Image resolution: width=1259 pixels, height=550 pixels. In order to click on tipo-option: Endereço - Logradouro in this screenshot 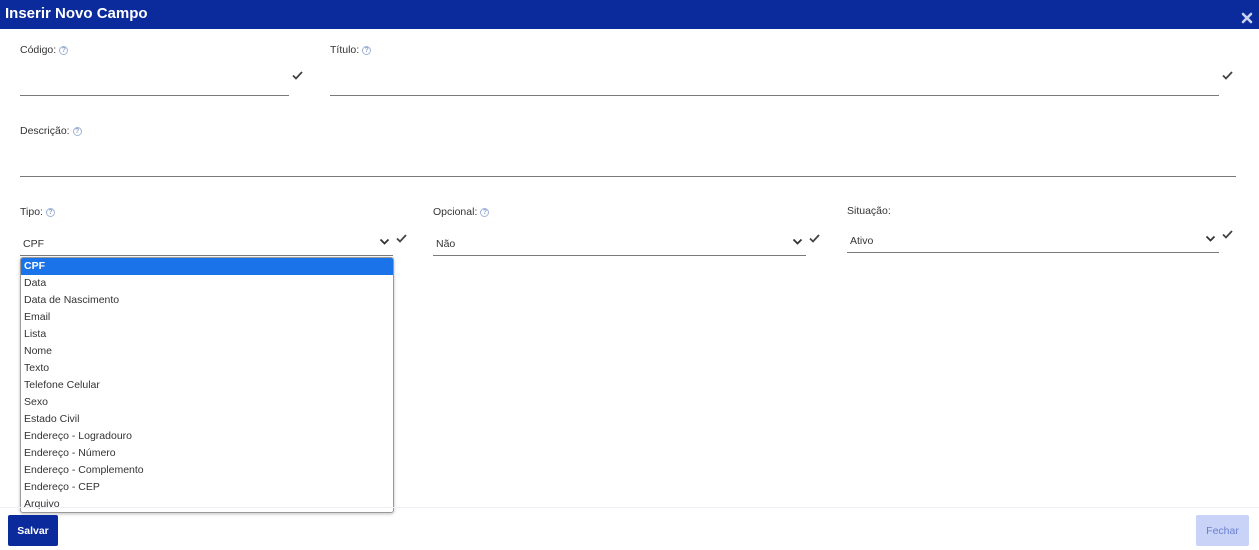, I will do `click(207, 436)`.